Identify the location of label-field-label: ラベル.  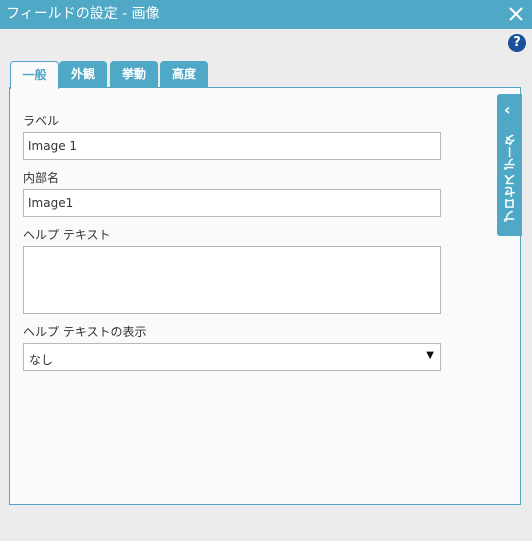
(41, 121).